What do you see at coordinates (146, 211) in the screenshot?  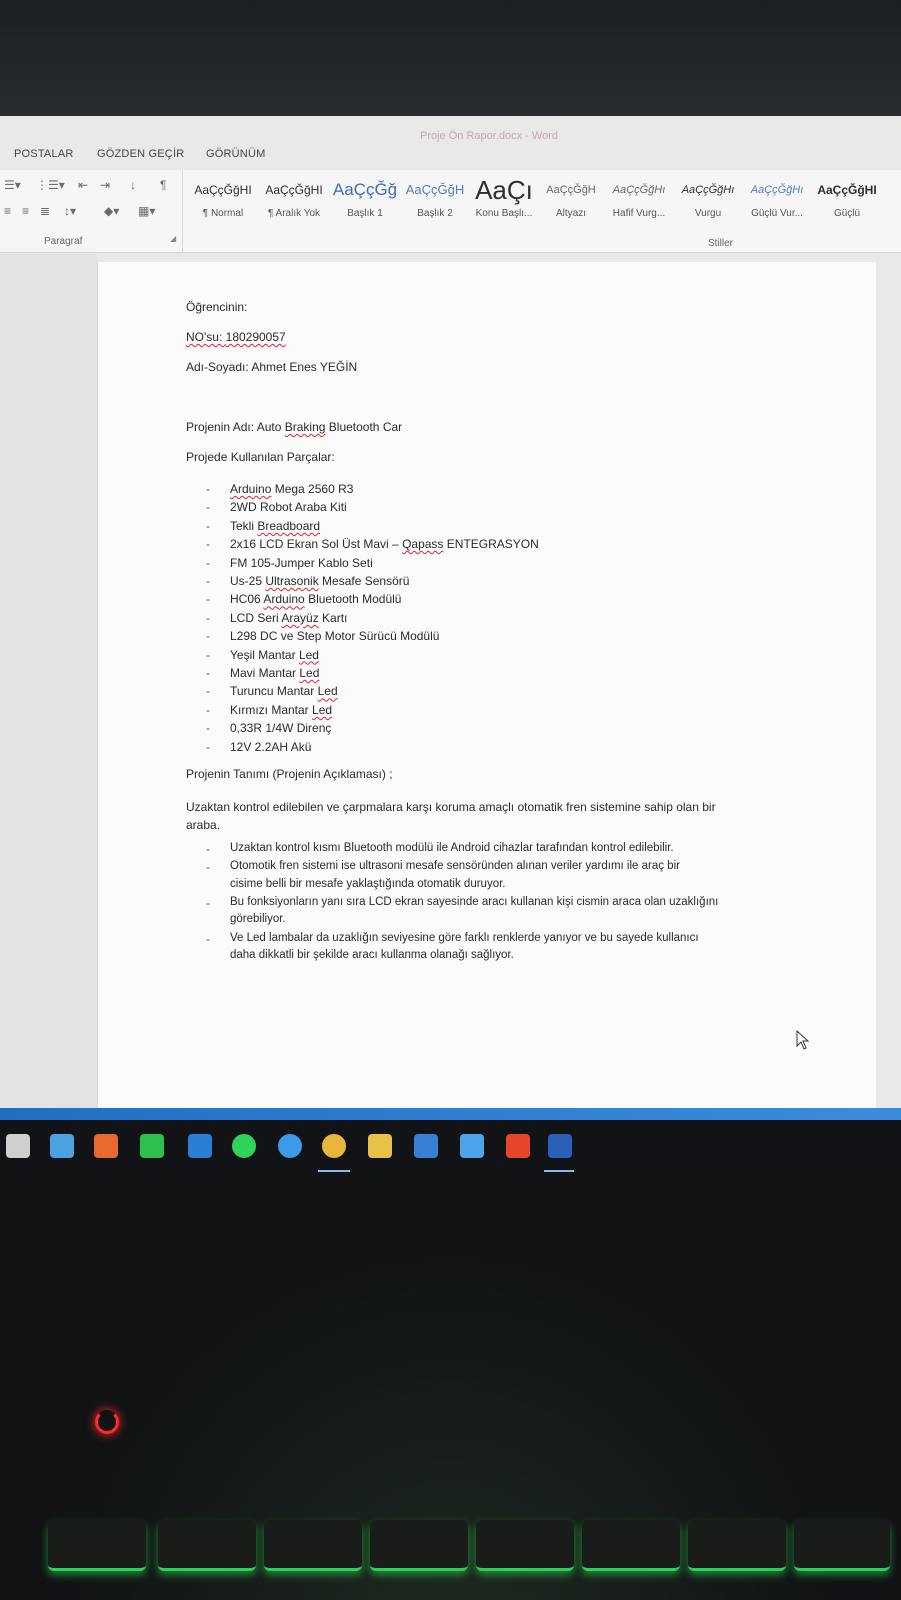 I see `borders-icon: ▦▾` at bounding box center [146, 211].